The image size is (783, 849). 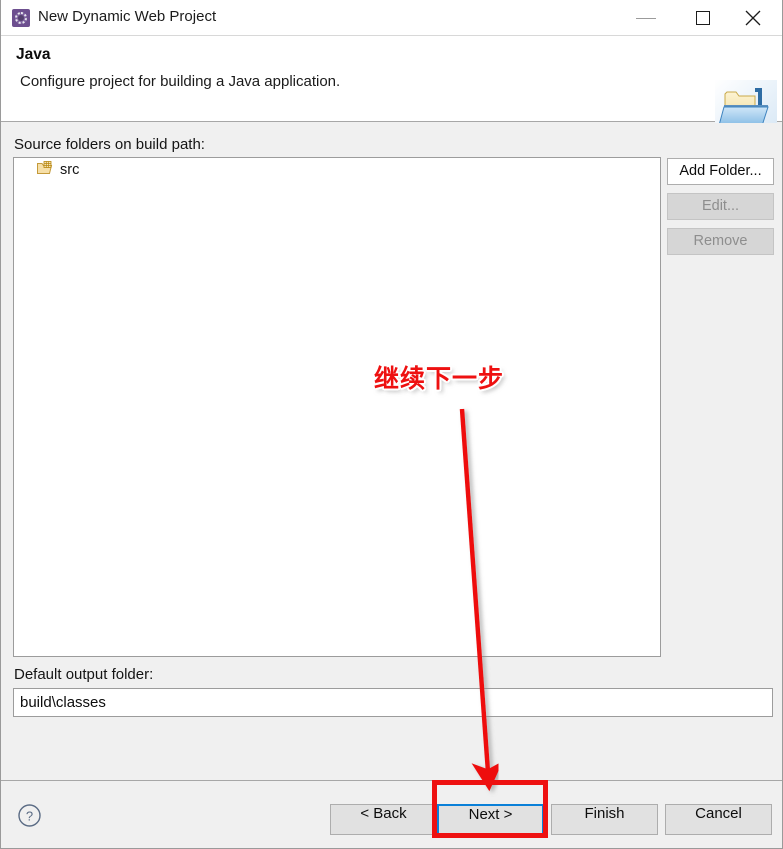 What do you see at coordinates (383, 819) in the screenshot?
I see `back-button: < Back` at bounding box center [383, 819].